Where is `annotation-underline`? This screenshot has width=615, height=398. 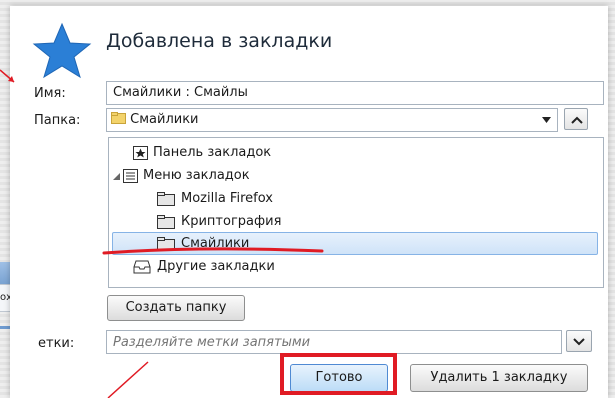 annotation-underline is located at coordinates (213, 251).